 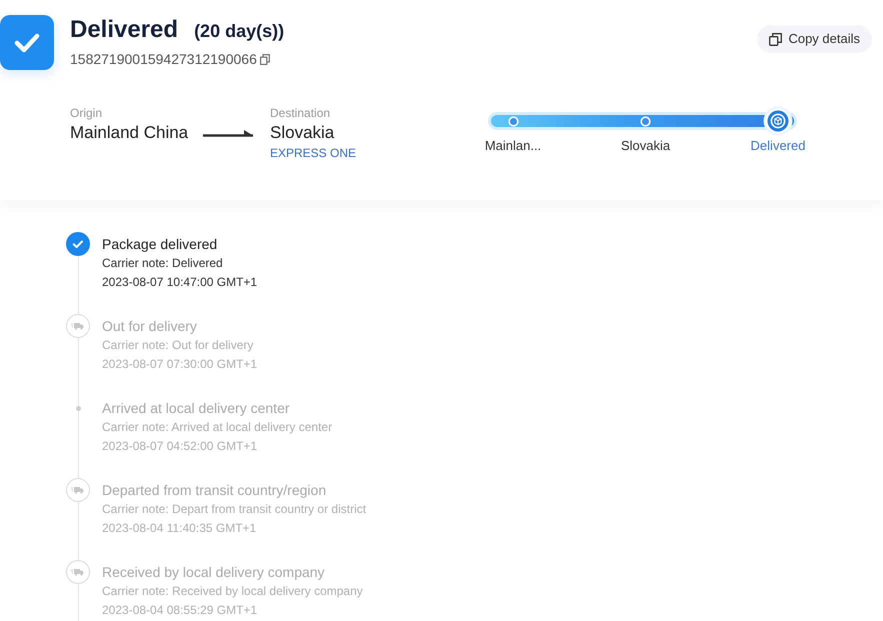 What do you see at coordinates (228, 133) in the screenshot?
I see `arrow-icon` at bounding box center [228, 133].